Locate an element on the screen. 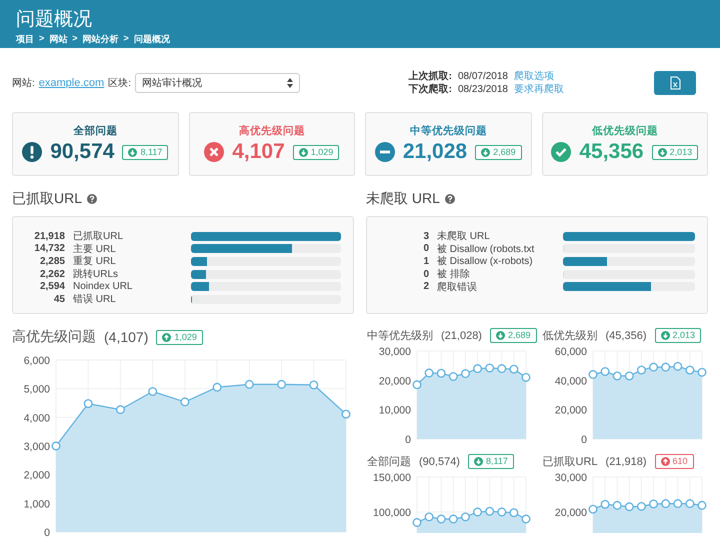 The width and height of the screenshot is (720, 540). chart-title: 中等优先级别 is located at coordinates (400, 336).